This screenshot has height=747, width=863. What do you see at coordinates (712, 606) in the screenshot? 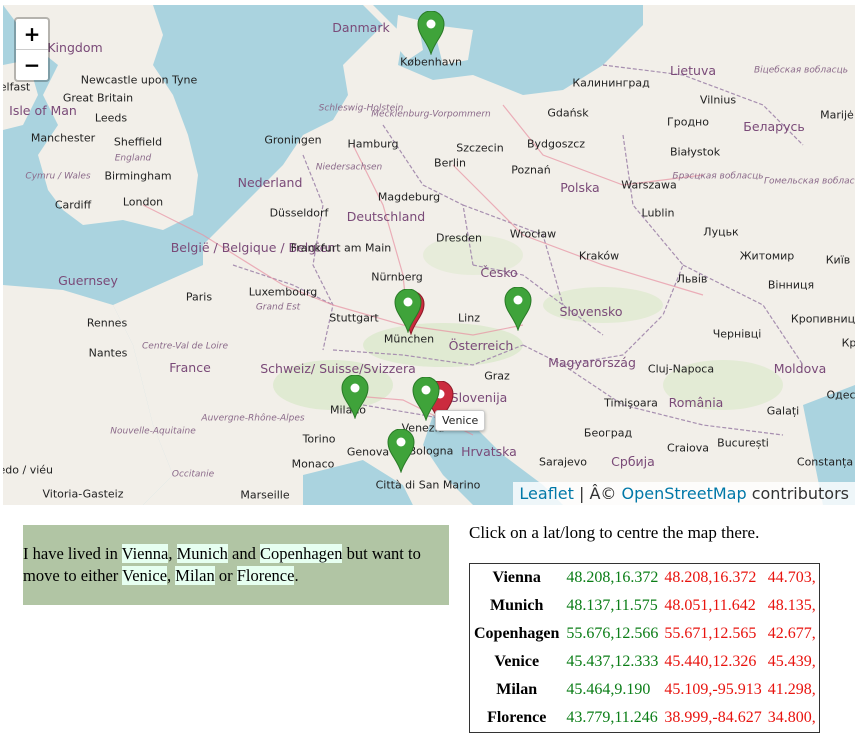
I see `coord-link-geocoded: 48.051,11.642` at bounding box center [712, 606].